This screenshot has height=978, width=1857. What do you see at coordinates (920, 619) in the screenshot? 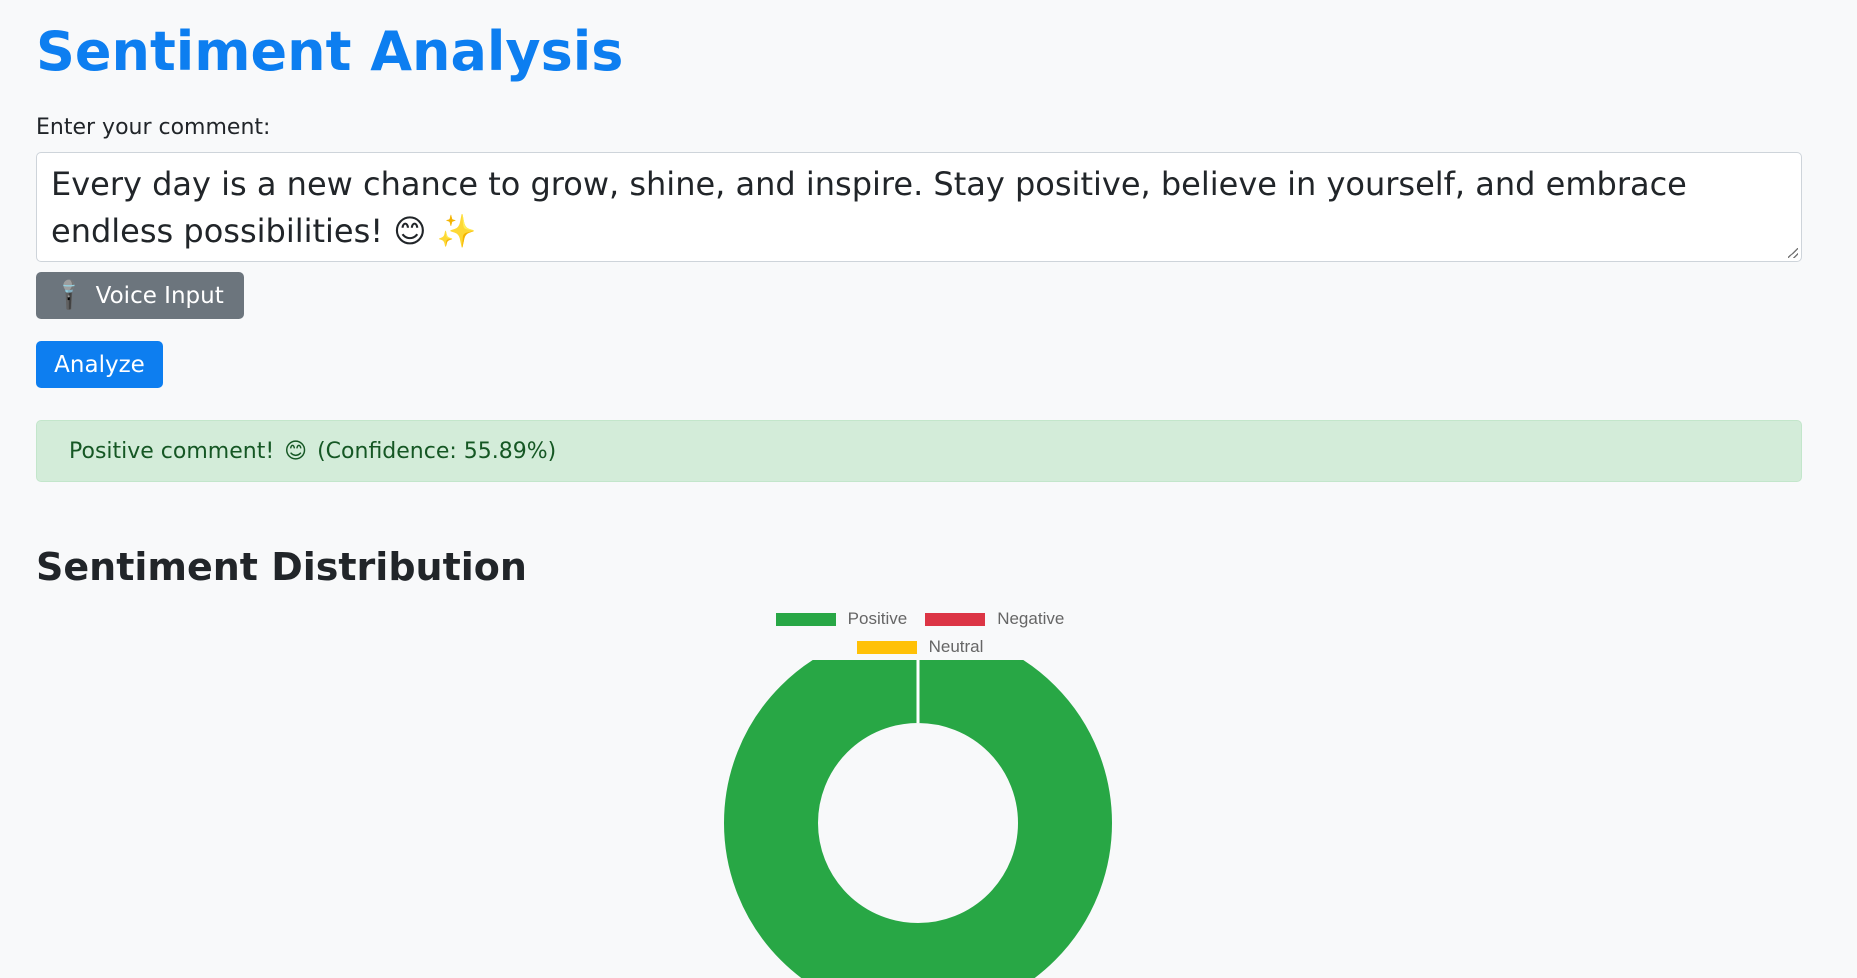
I see `legend-row-1: Positive Negative` at bounding box center [920, 619].